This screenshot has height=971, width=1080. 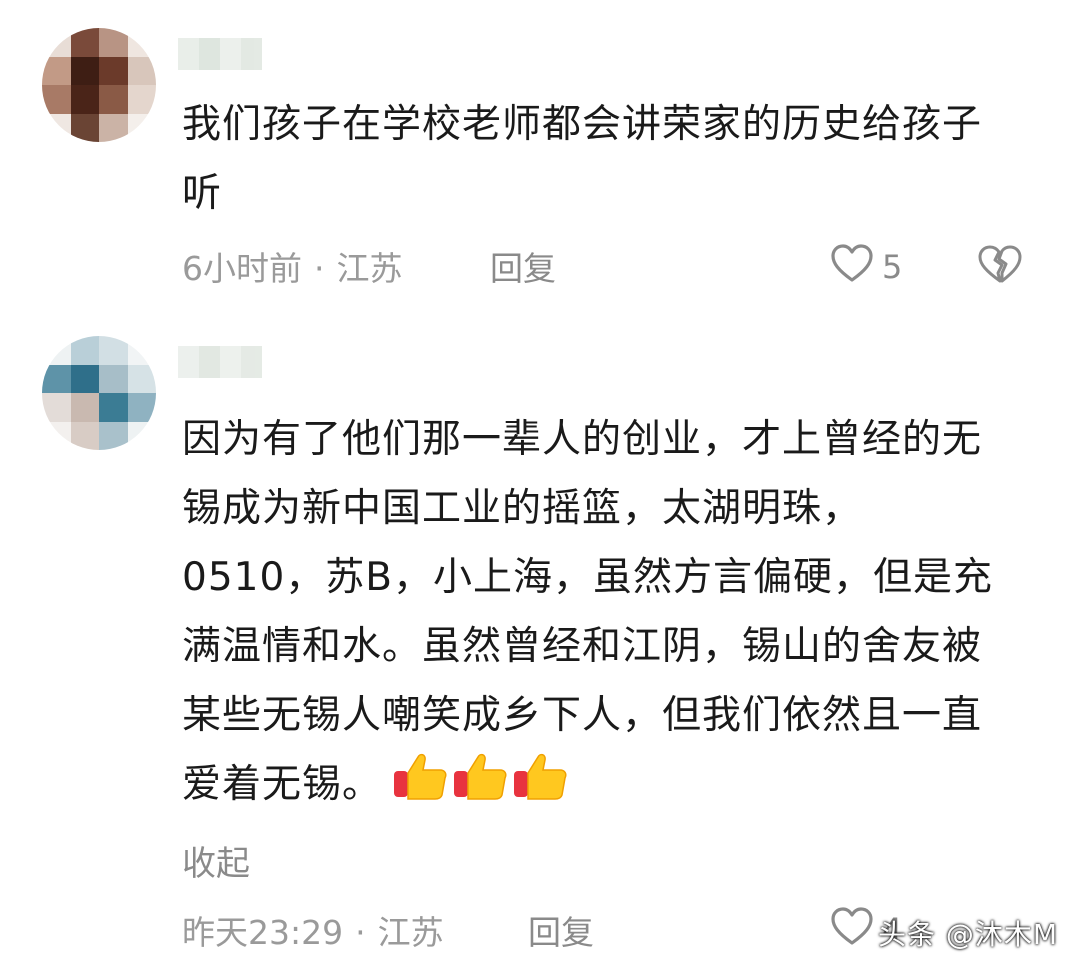 What do you see at coordinates (582, 159) in the screenshot?
I see `comment-text: 我们孩子在学校老师都会讲荣家的历史给孩子听` at bounding box center [582, 159].